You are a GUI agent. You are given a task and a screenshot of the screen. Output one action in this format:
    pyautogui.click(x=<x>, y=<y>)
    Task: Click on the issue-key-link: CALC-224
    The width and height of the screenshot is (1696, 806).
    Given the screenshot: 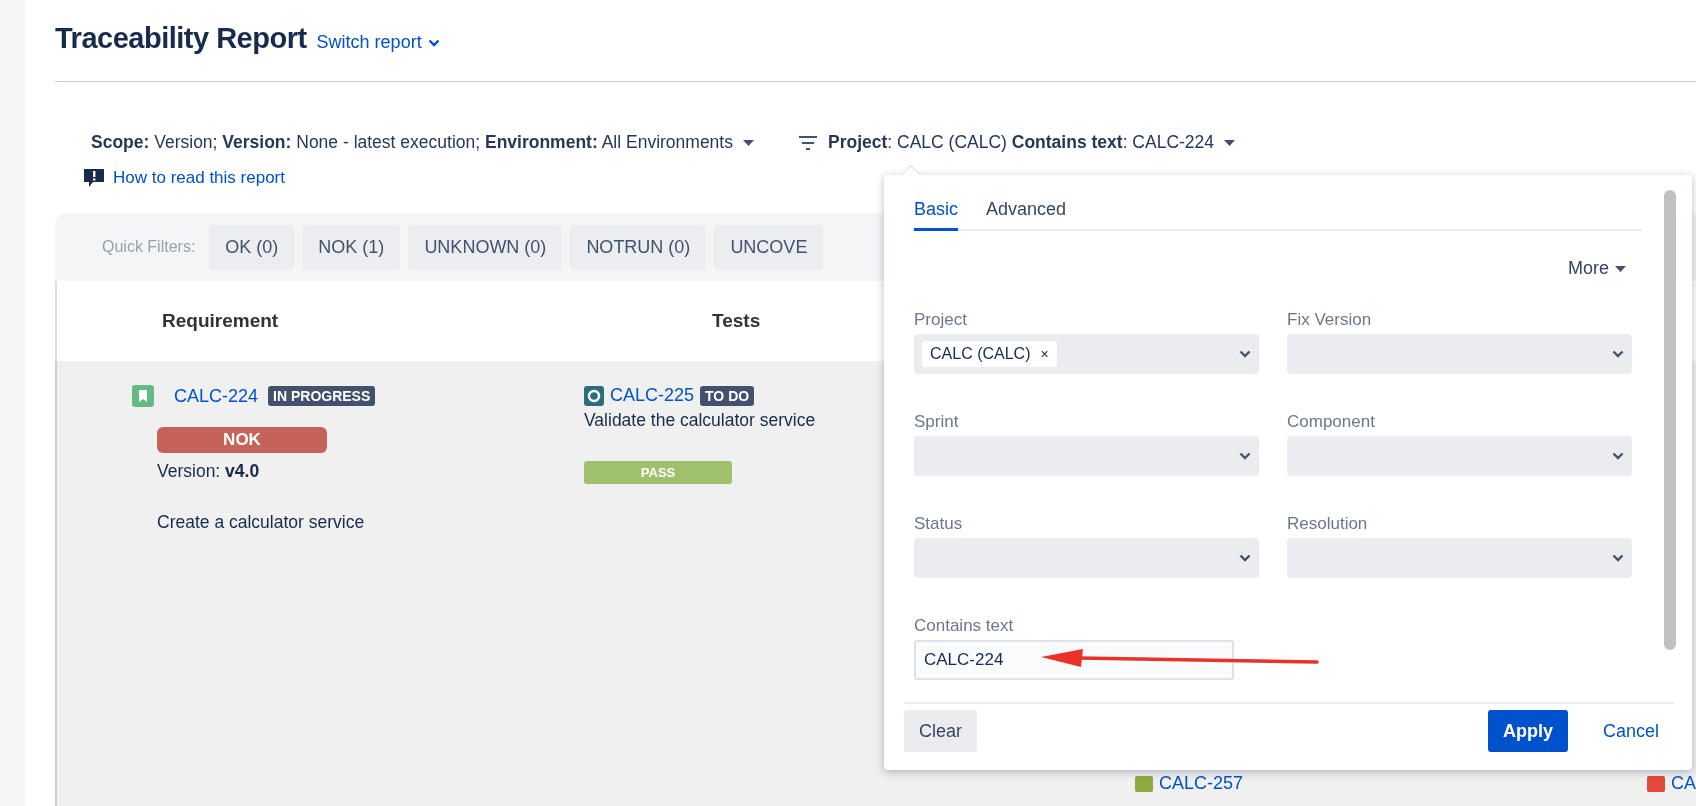 What is the action you would take?
    pyautogui.click(x=216, y=396)
    